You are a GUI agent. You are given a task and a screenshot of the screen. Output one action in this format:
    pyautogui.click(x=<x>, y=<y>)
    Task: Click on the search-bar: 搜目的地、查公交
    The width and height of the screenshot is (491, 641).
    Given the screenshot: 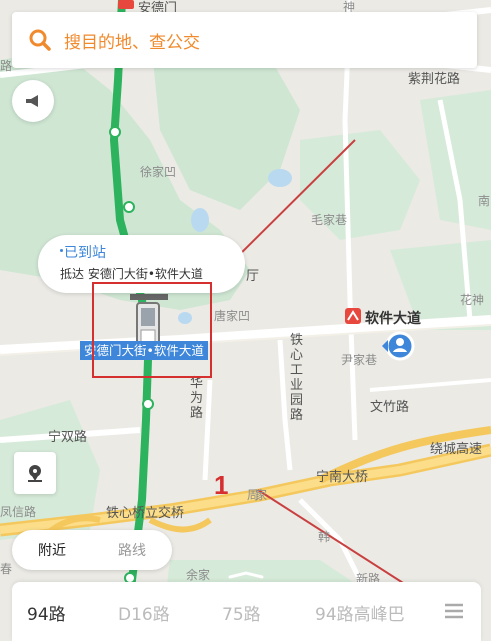 What is the action you would take?
    pyautogui.click(x=244, y=40)
    